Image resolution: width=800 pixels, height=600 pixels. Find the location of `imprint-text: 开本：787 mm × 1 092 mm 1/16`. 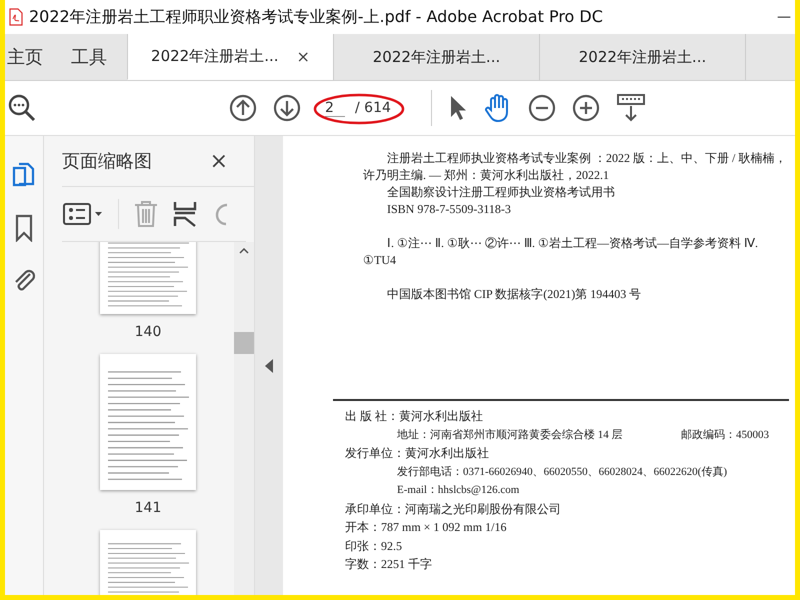

imprint-text: 开本：787 mm × 1 092 mm 1/16 is located at coordinates (425, 527).